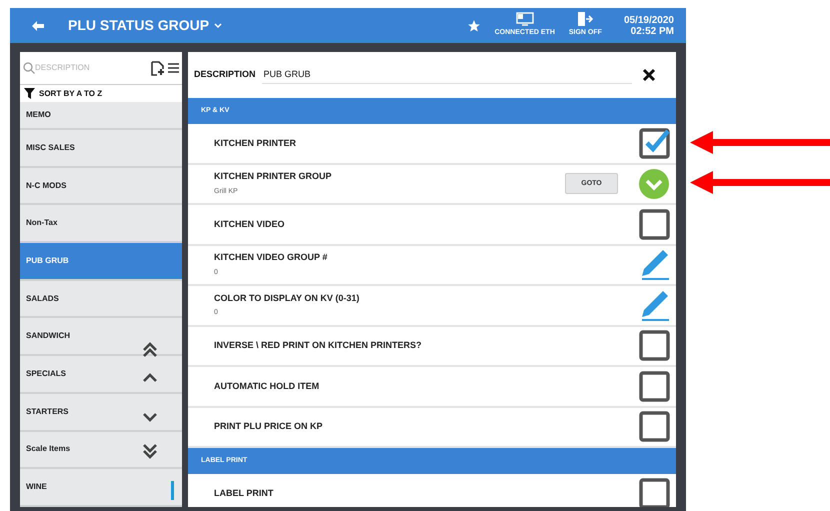 The width and height of the screenshot is (830, 511). Describe the element at coordinates (585, 19) in the screenshot. I see `exit-door-icon` at that location.